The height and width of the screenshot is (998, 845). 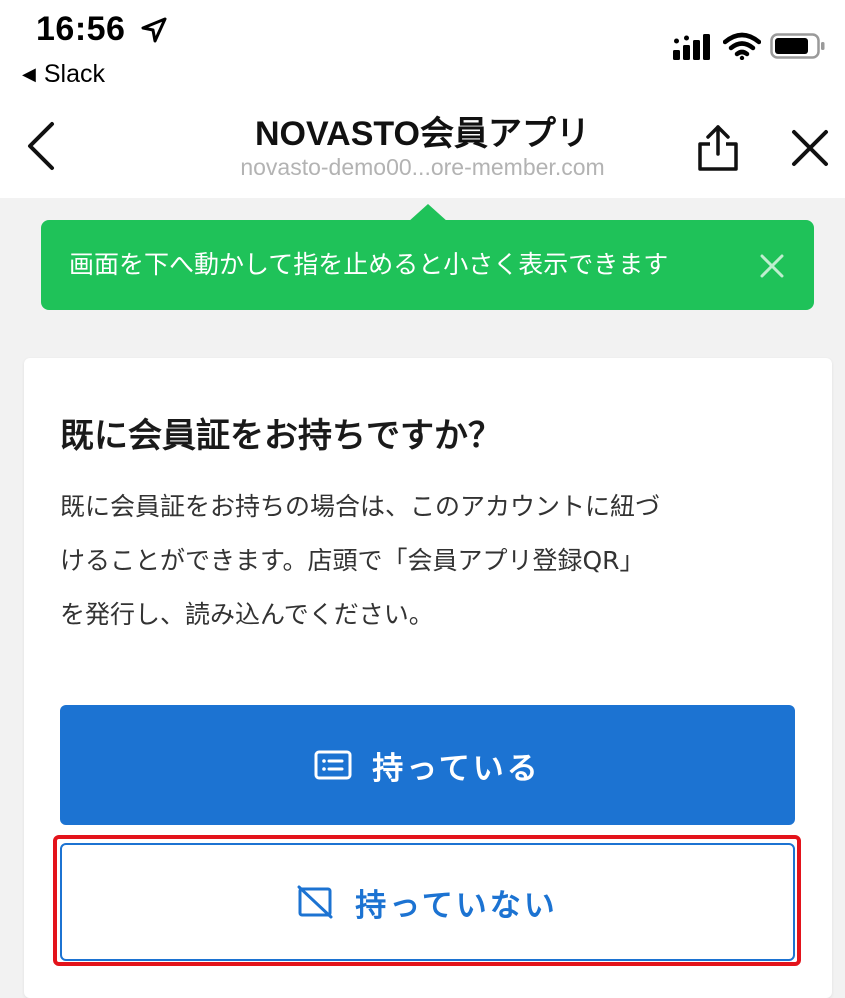 What do you see at coordinates (81, 29) in the screenshot?
I see `status-time: 16:56` at bounding box center [81, 29].